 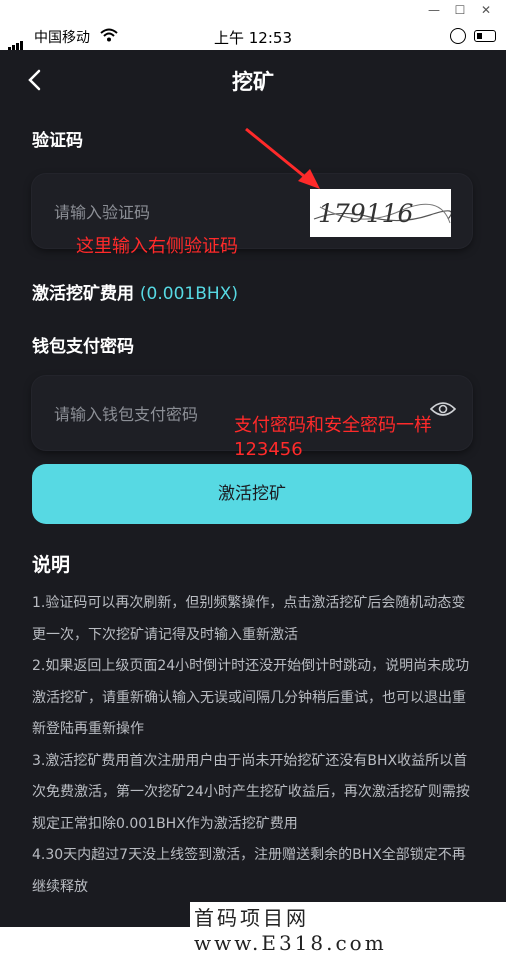 I want to click on status-time: 上午 12:53, so click(x=253, y=38).